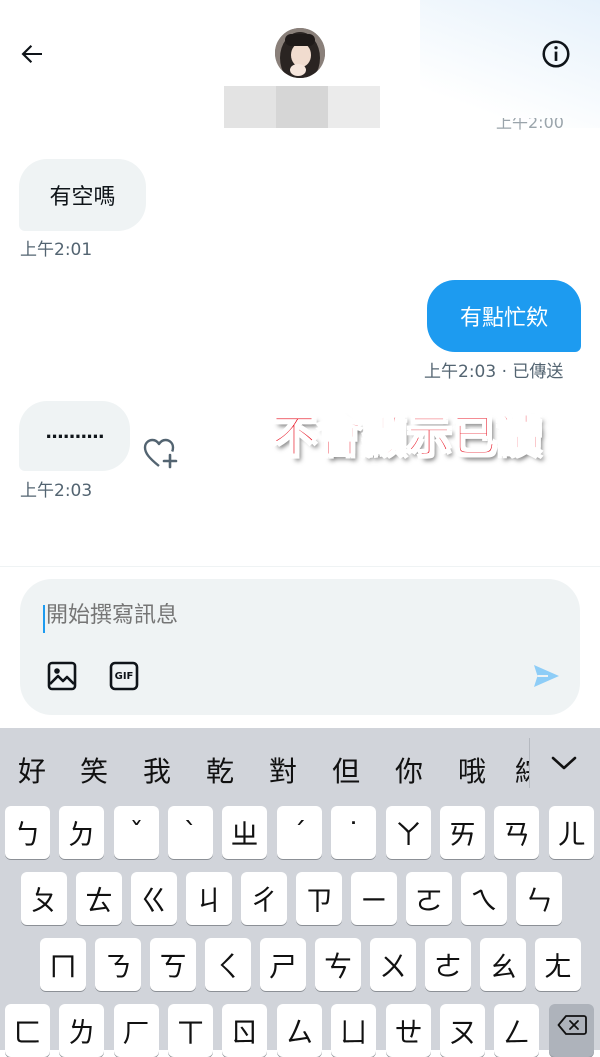 The height and width of the screenshot is (1057, 600). What do you see at coordinates (56, 250) in the screenshot?
I see `message-timestamp: 上午2:01` at bounding box center [56, 250].